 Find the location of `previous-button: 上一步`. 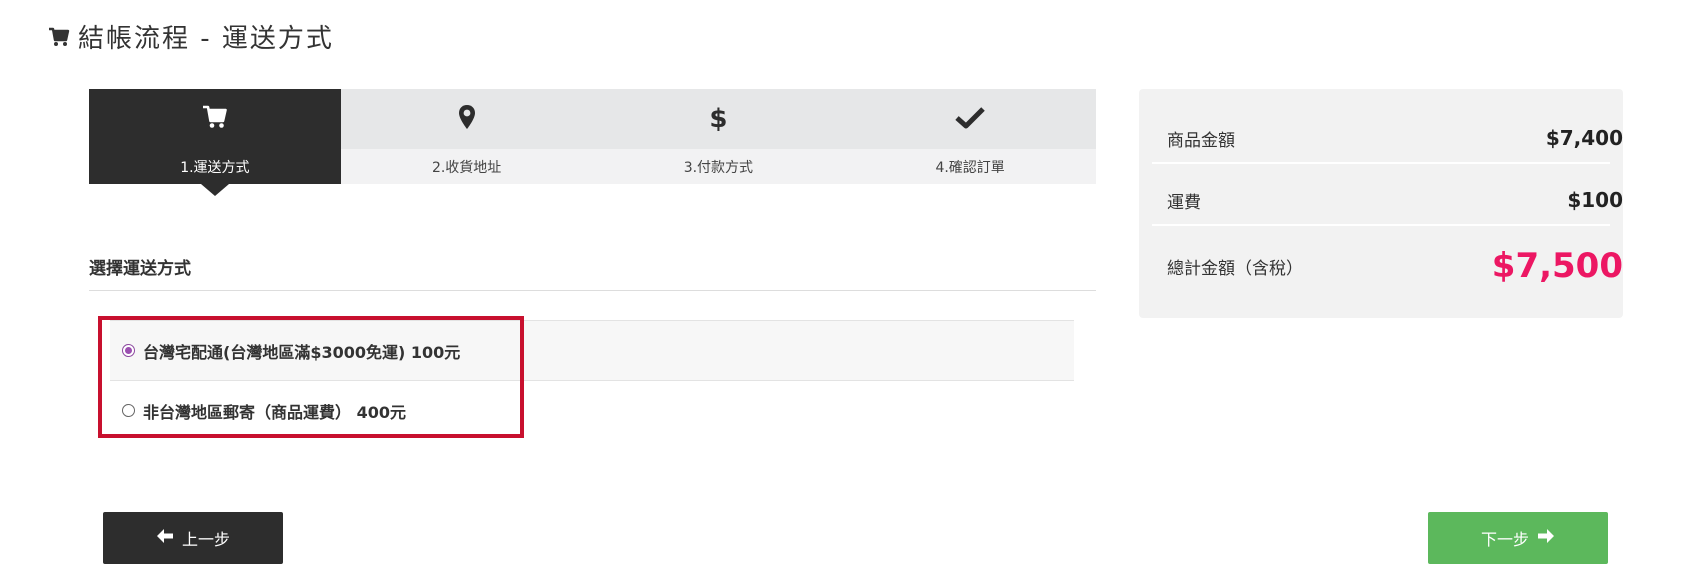

previous-button: 上一步 is located at coordinates (193, 538).